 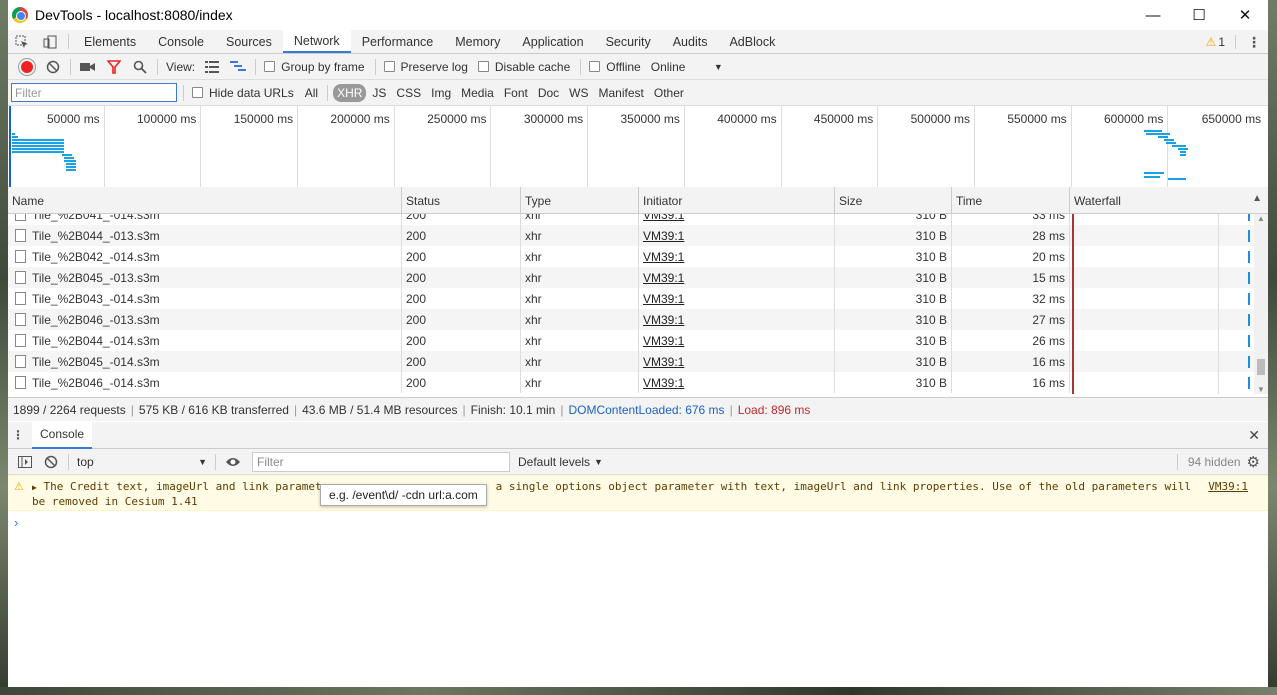 What do you see at coordinates (1261, 218) in the screenshot?
I see `scroll-up-arrow-icon: ▲` at bounding box center [1261, 218].